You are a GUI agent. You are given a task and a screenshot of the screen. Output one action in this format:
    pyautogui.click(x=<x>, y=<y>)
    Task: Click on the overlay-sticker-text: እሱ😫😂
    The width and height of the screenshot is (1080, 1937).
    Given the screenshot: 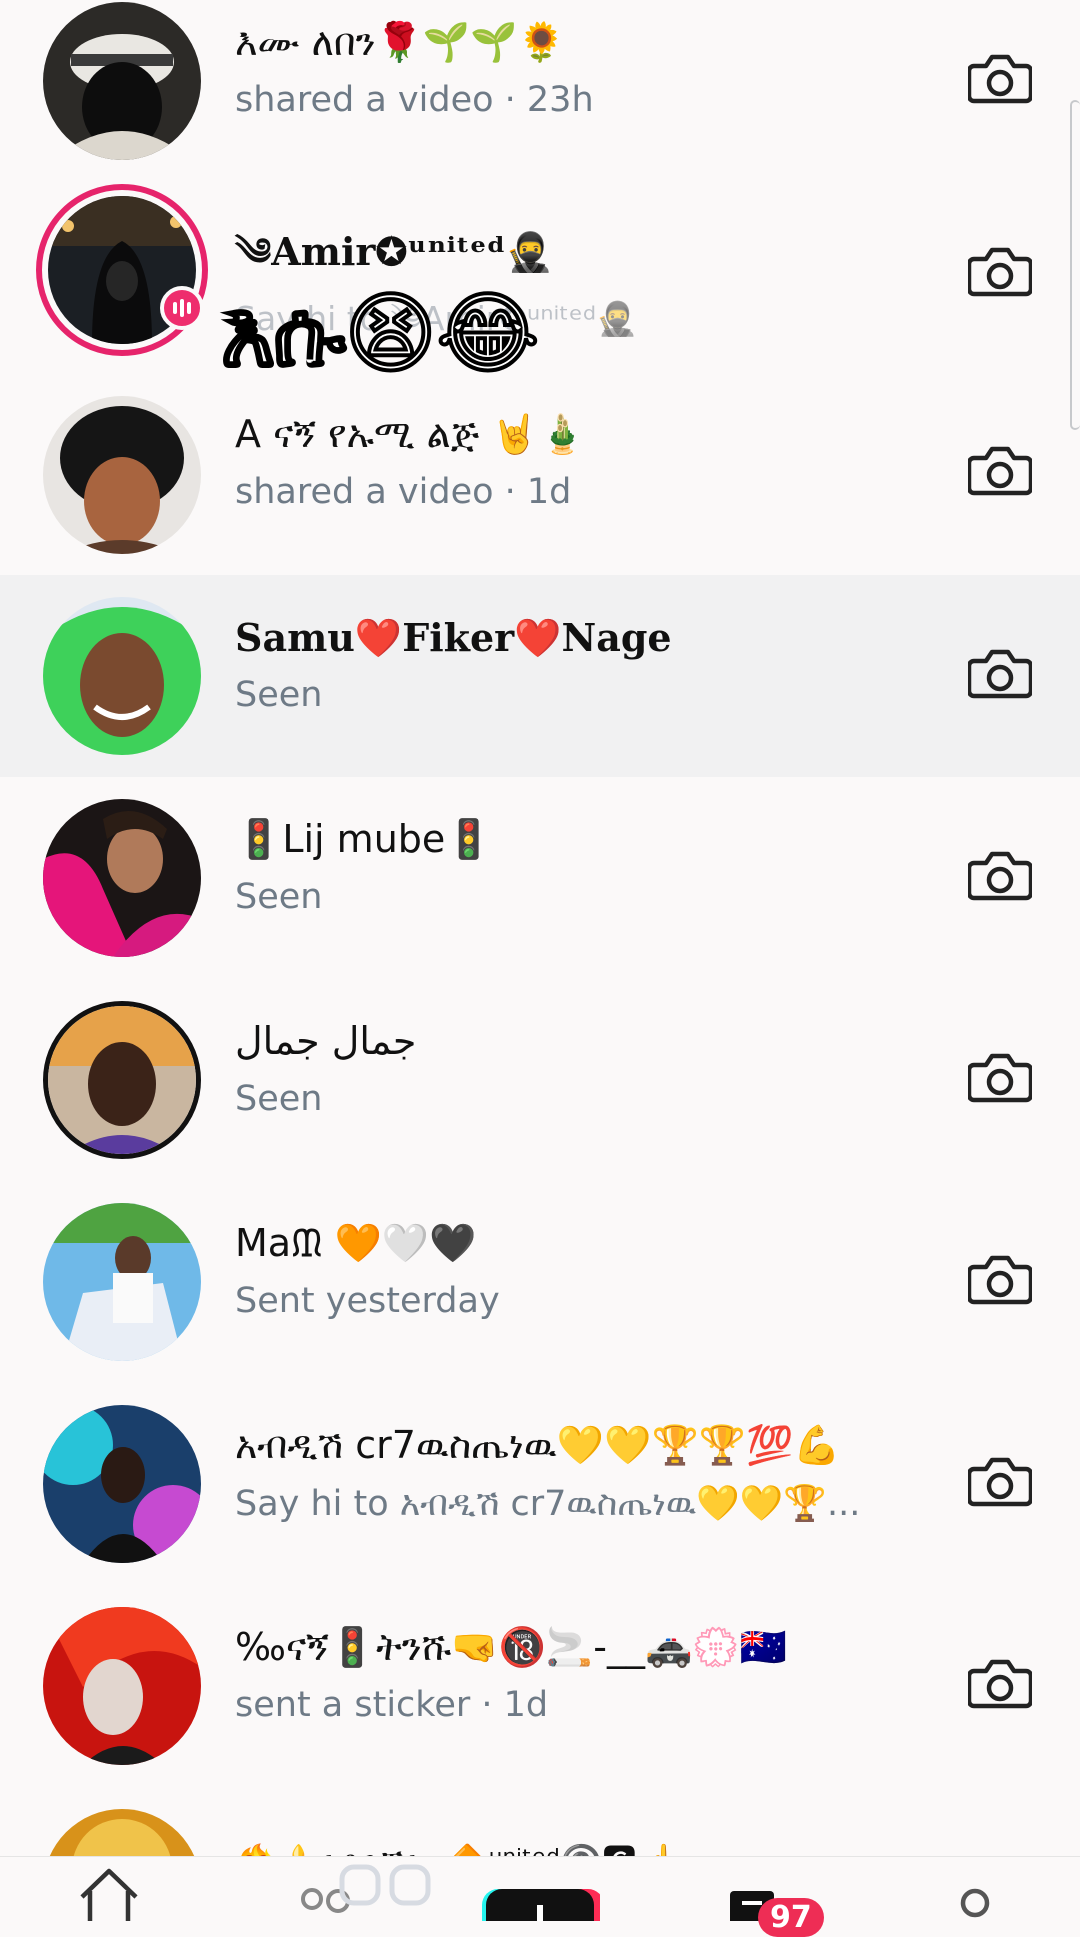 What is the action you would take?
    pyautogui.click(x=380, y=333)
    